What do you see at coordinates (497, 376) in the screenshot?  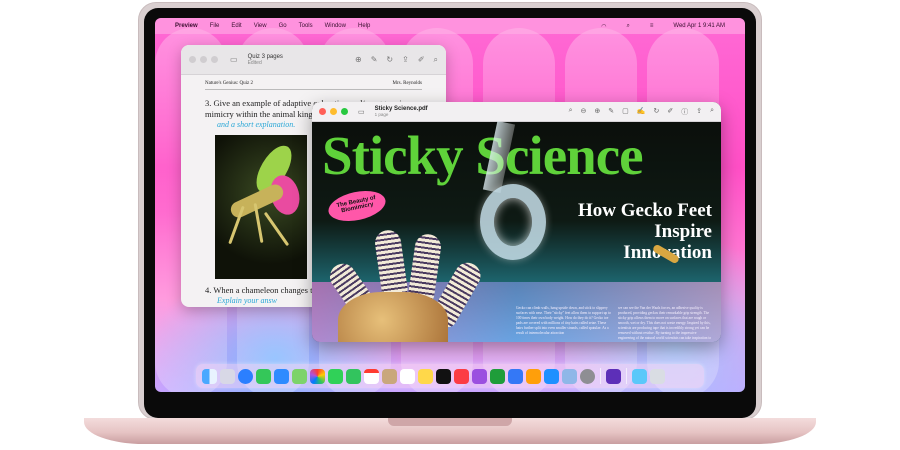 I see `numbers-icon` at bounding box center [497, 376].